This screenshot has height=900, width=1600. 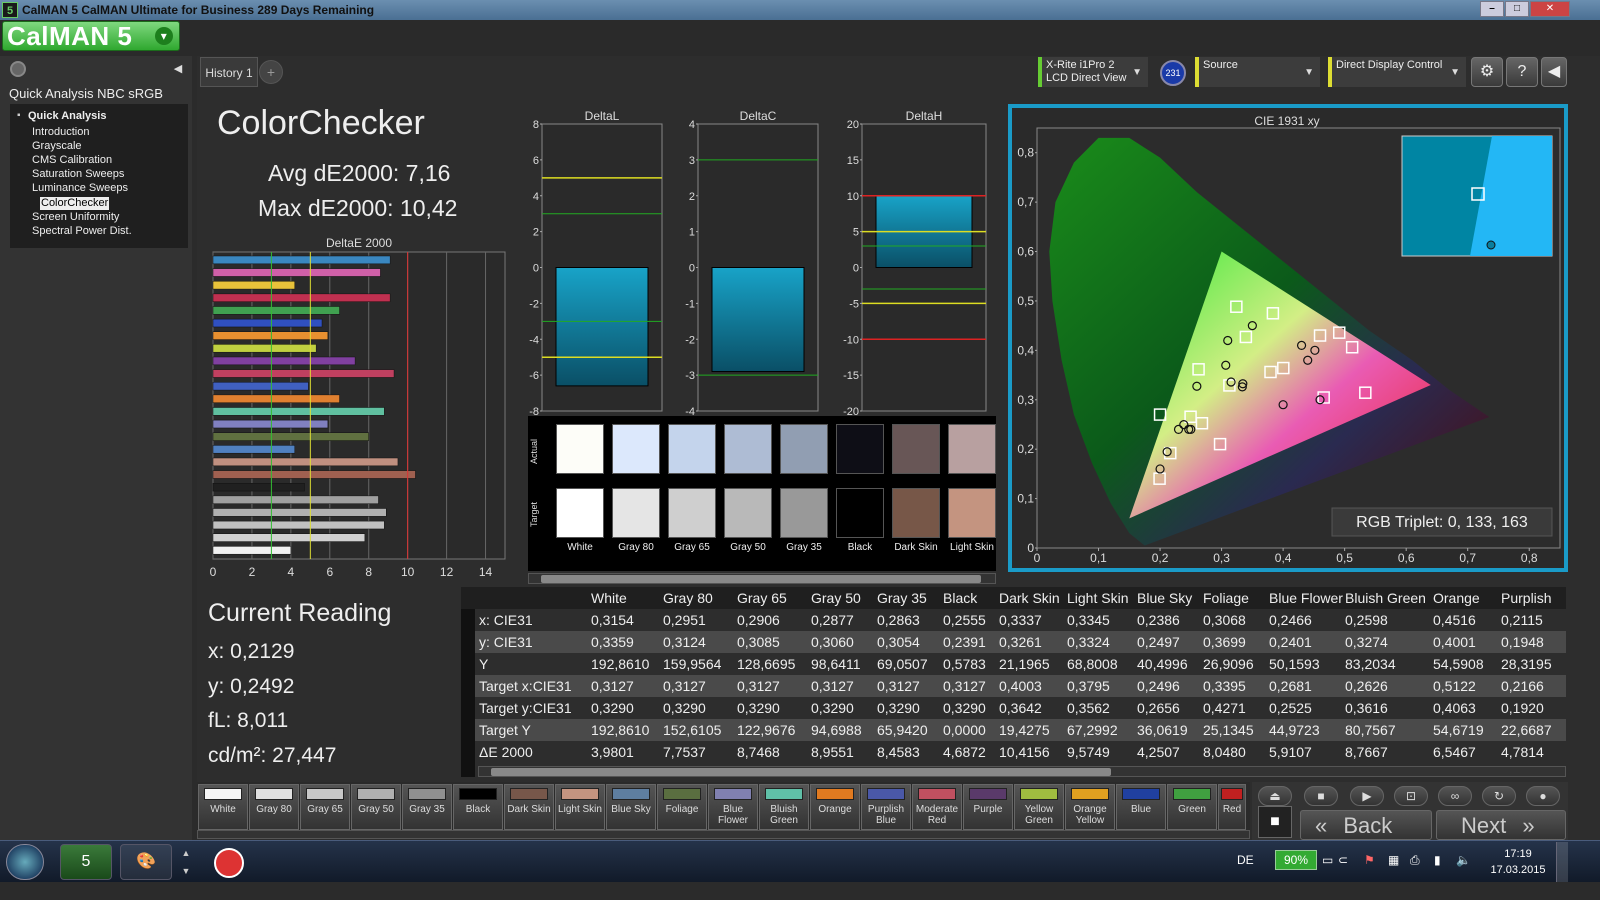 I want to click on delta-tick-label: 4, so click(x=692, y=125).